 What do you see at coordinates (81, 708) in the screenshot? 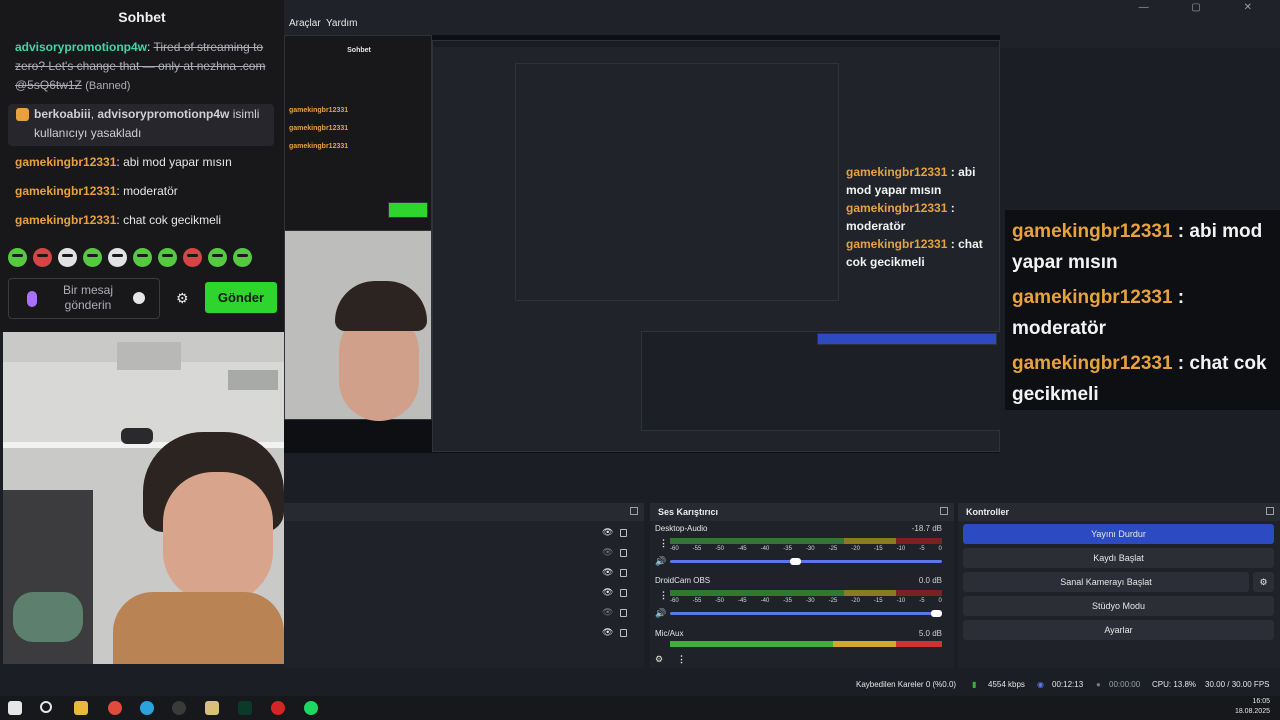
I see `file-explorer-icon` at bounding box center [81, 708].